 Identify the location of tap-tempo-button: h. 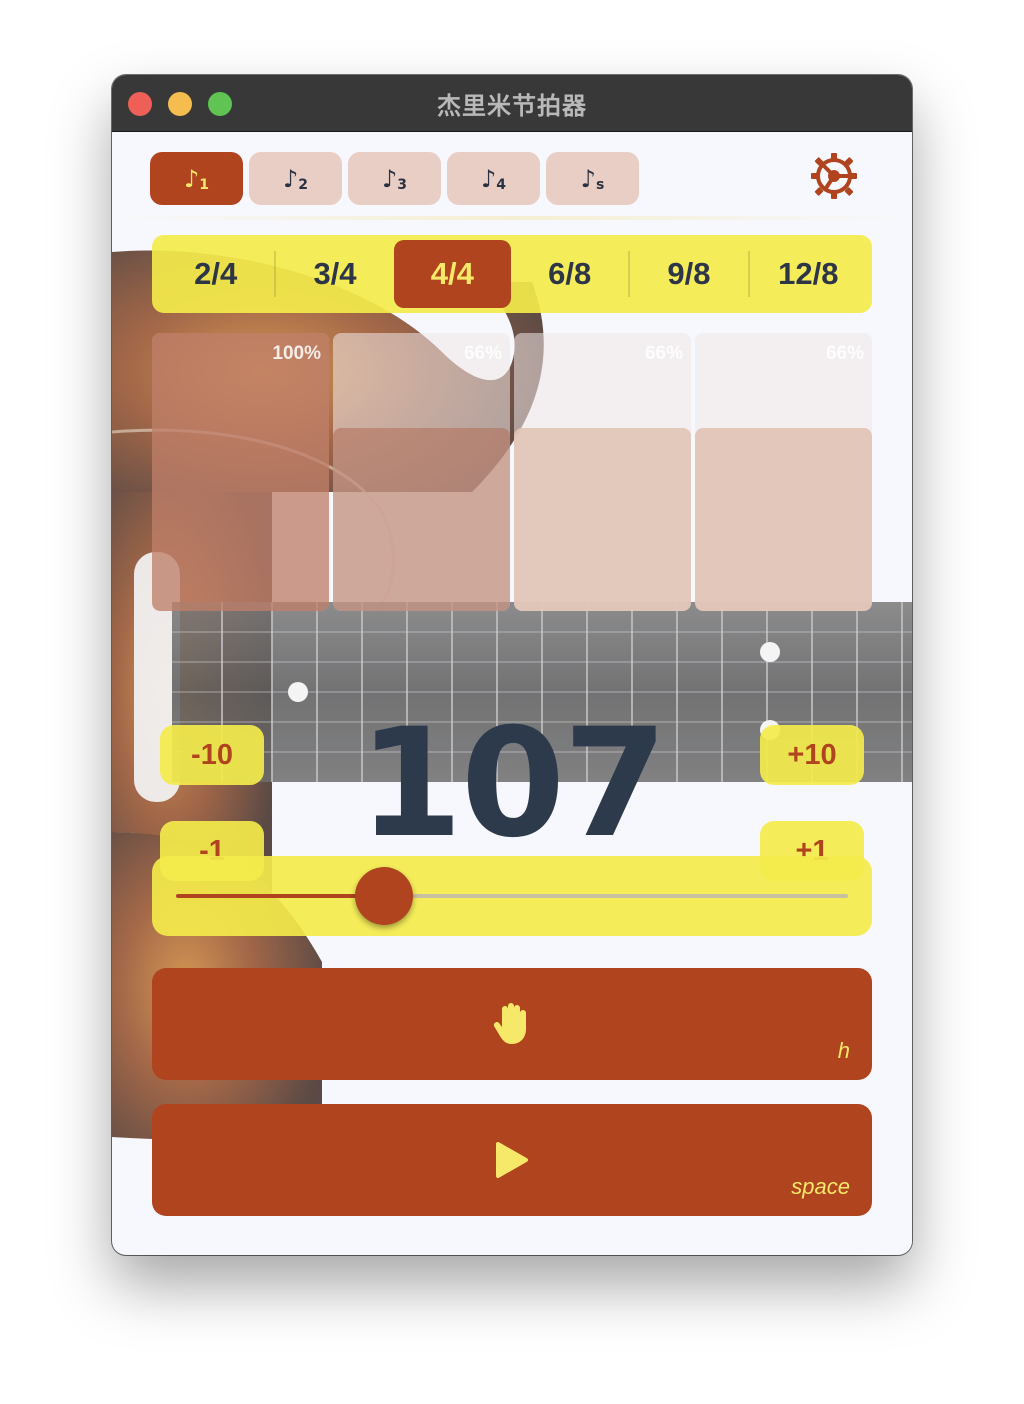
(512, 1024).